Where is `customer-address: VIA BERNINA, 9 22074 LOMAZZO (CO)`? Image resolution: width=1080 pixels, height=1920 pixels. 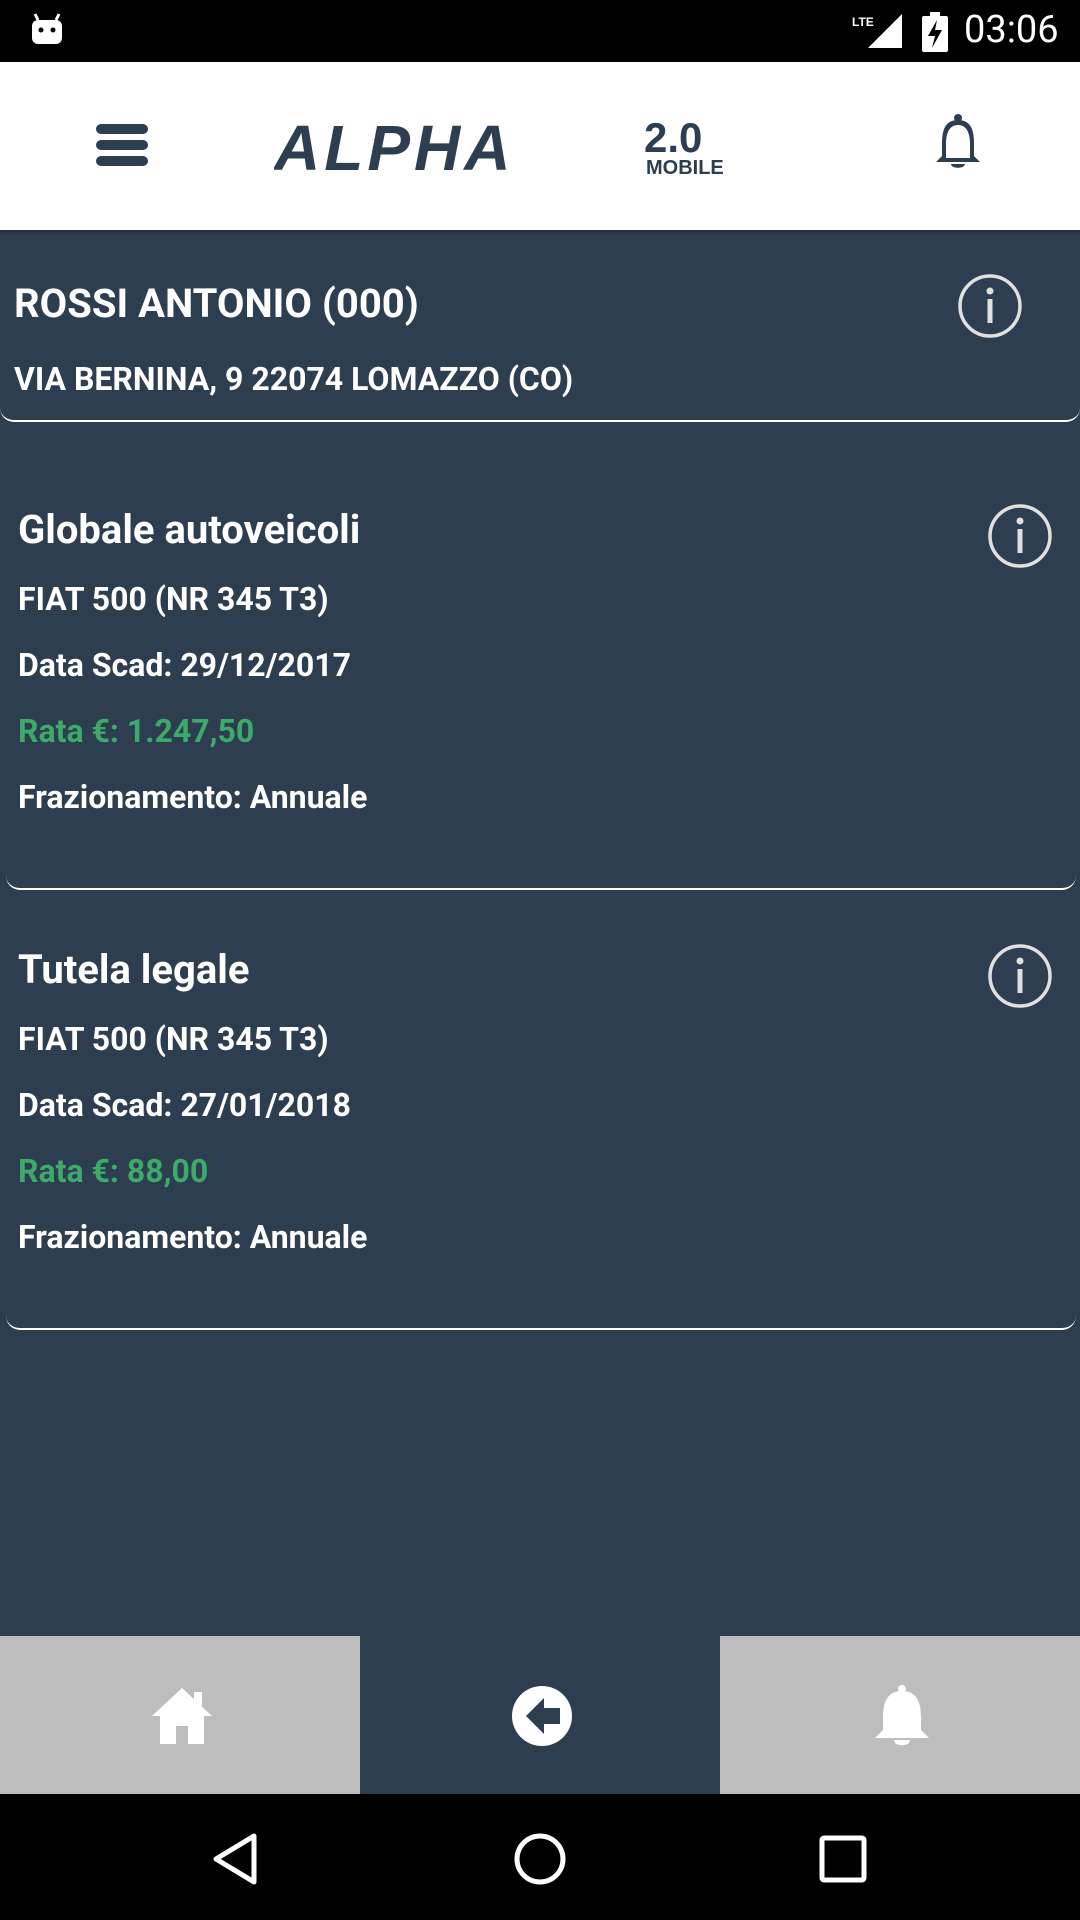
customer-address: VIA BERNINA, 9 22074 LOMAZZO (CO) is located at coordinates (294, 379).